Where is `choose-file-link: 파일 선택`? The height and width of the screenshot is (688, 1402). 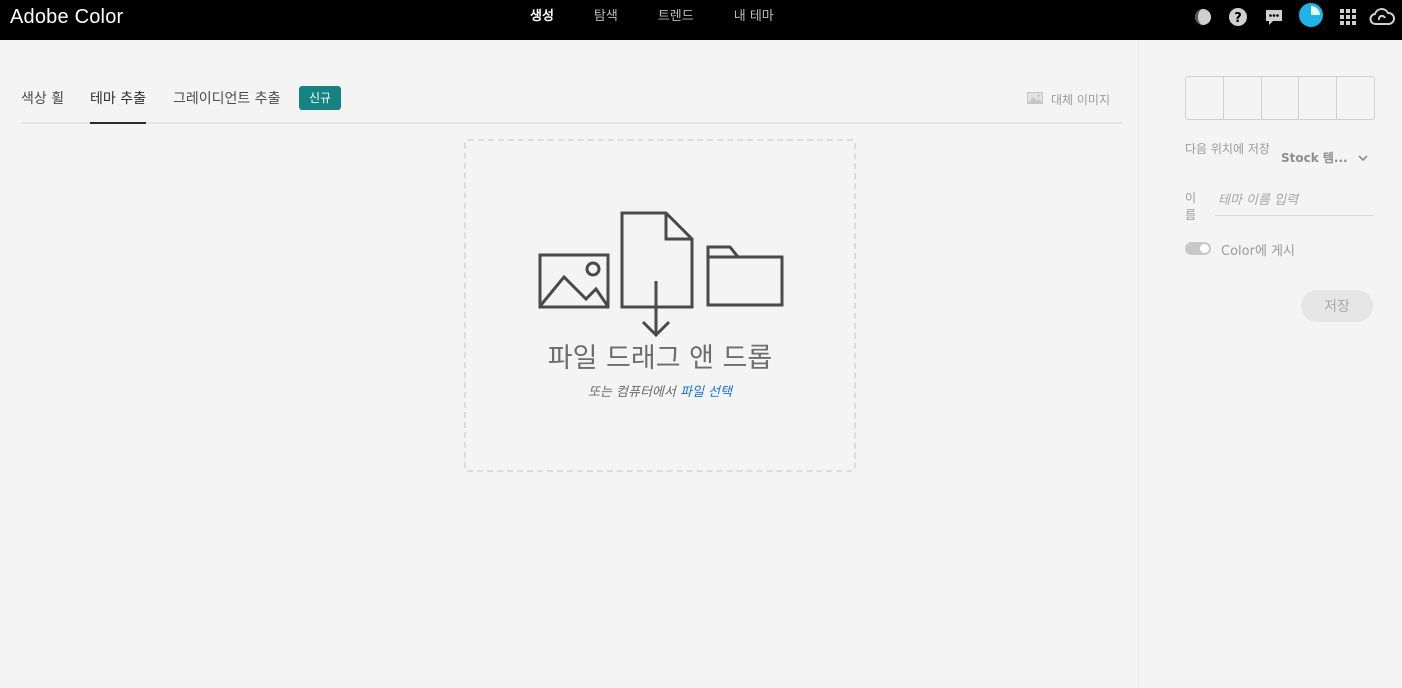
choose-file-link: 파일 선택 is located at coordinates (706, 392).